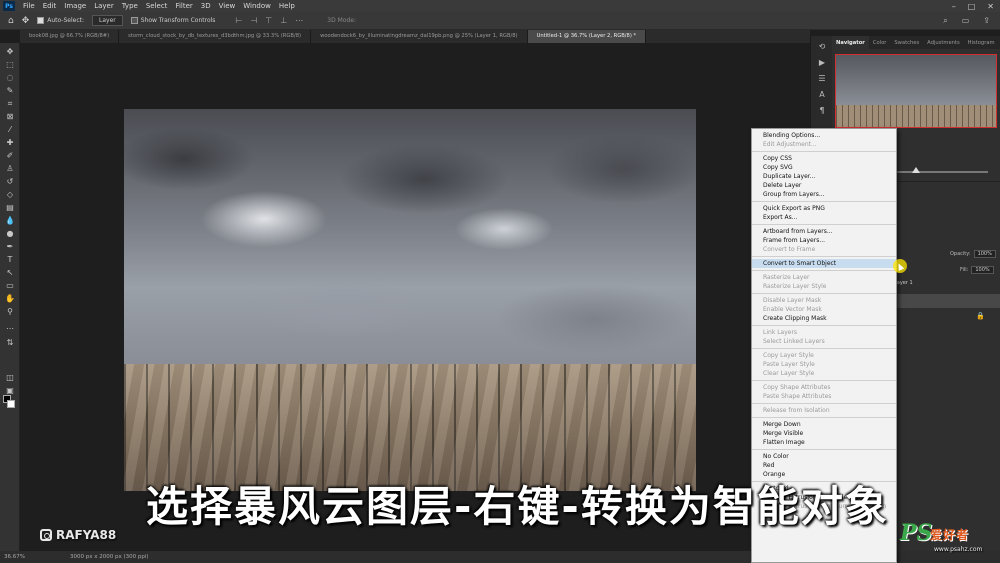 The width and height of the screenshot is (1000, 563). What do you see at coordinates (257, 6) in the screenshot?
I see `menu-window: Window` at bounding box center [257, 6].